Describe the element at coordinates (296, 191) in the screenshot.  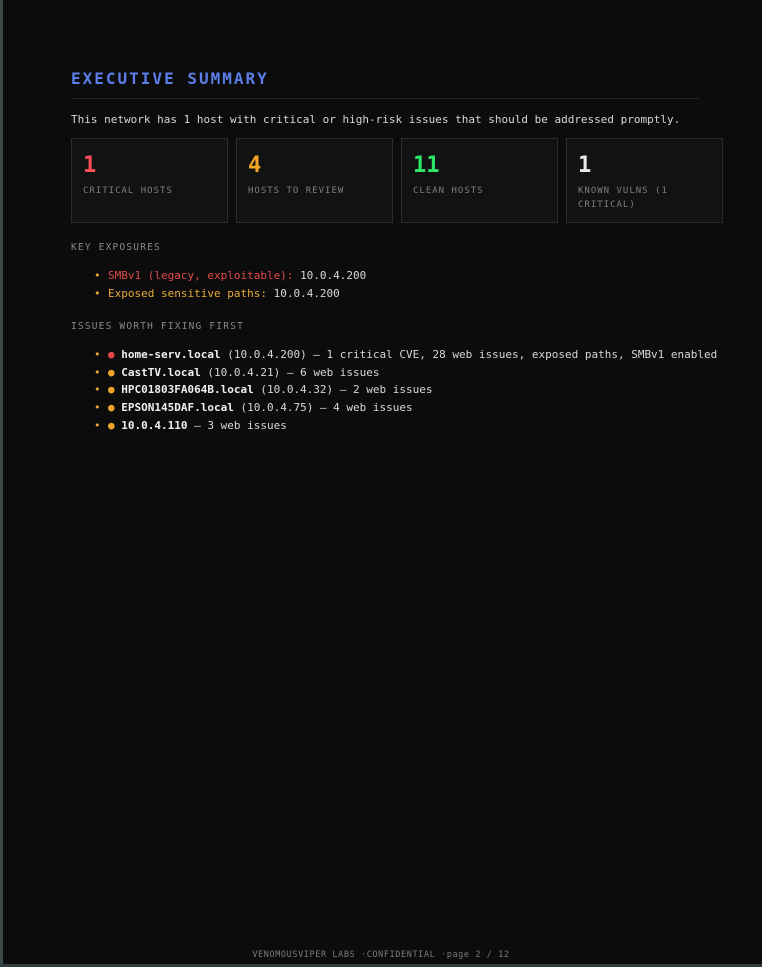
I see `stat-label: HOSTS TO REVIEW` at that location.